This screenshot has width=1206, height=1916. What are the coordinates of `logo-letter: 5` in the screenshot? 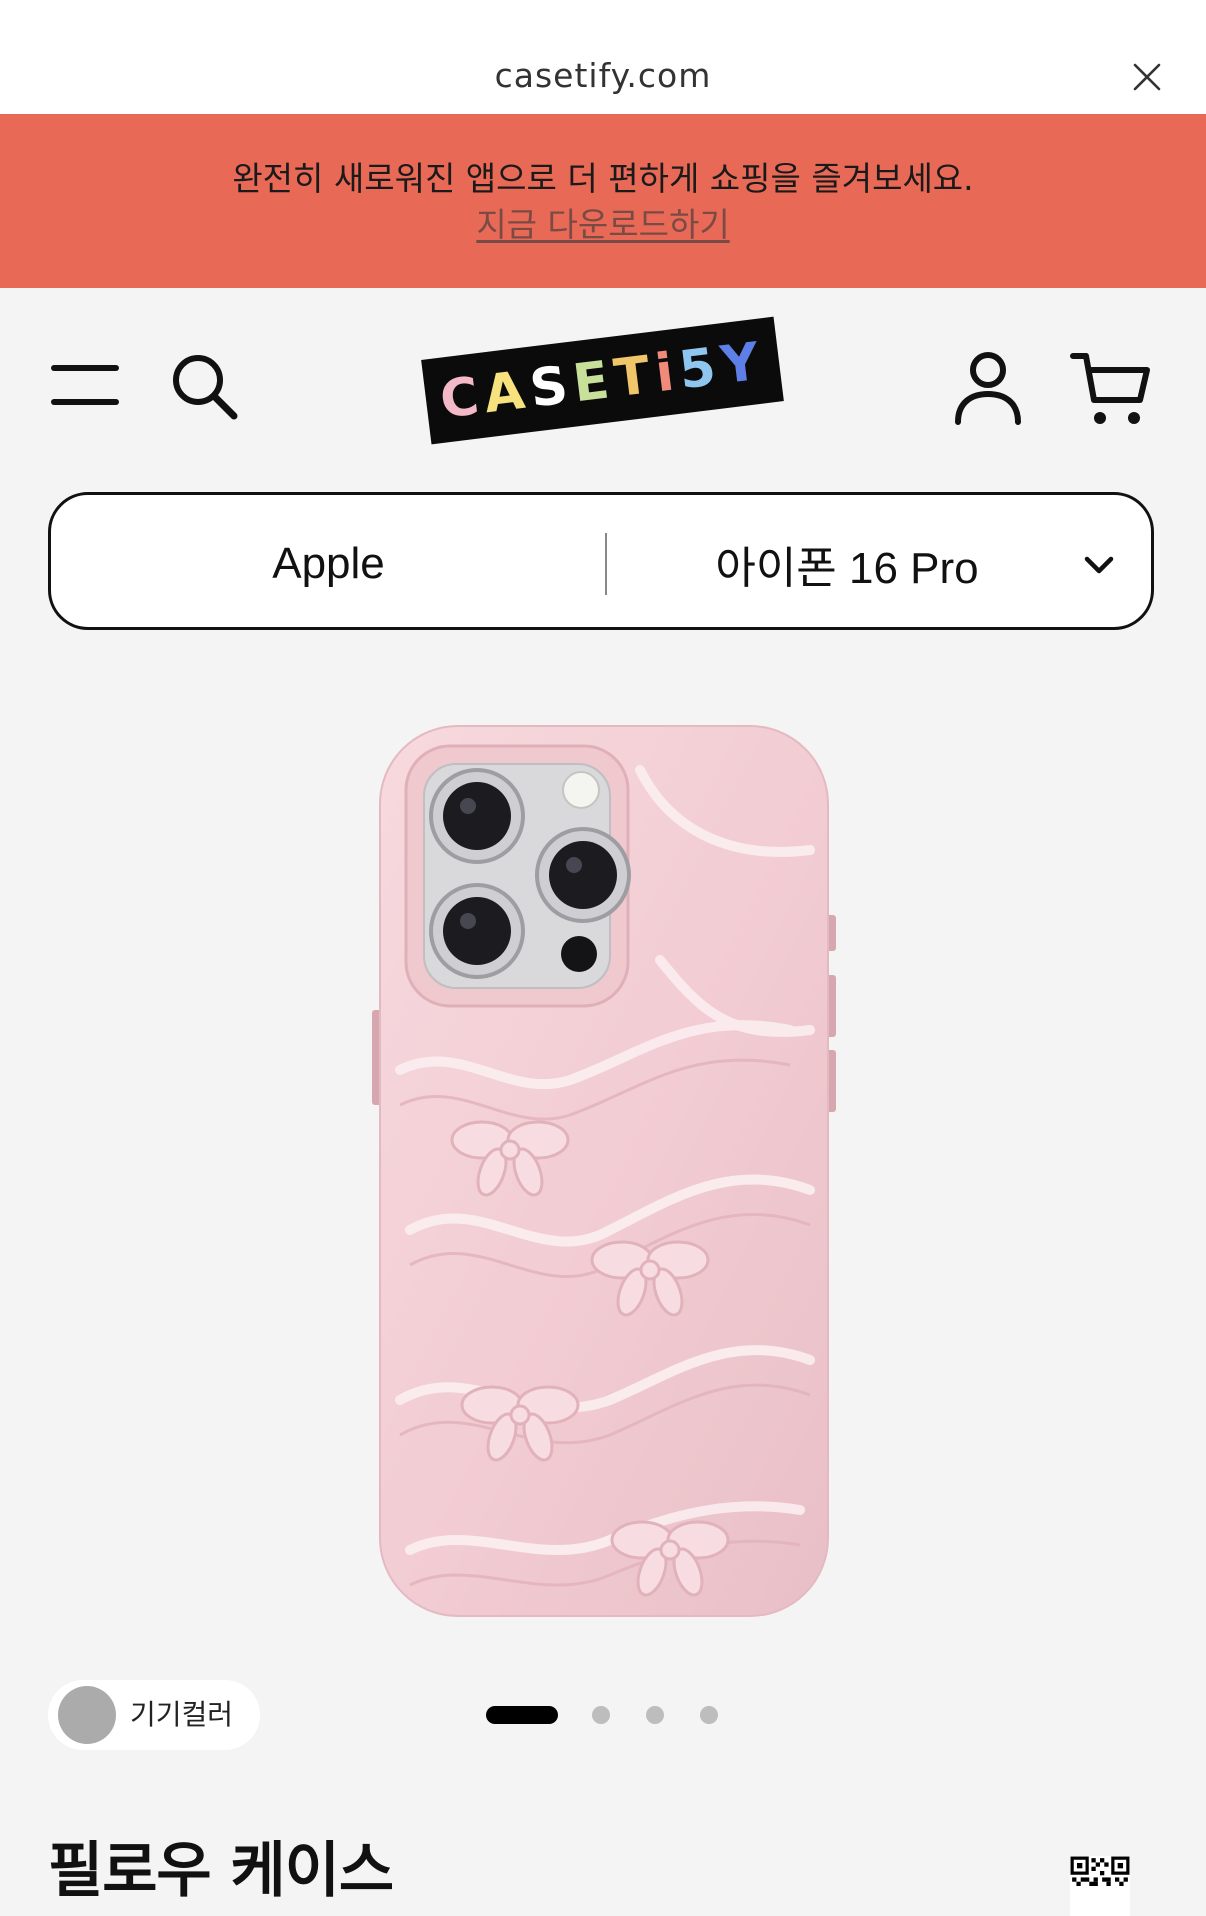 It's located at (700, 368).